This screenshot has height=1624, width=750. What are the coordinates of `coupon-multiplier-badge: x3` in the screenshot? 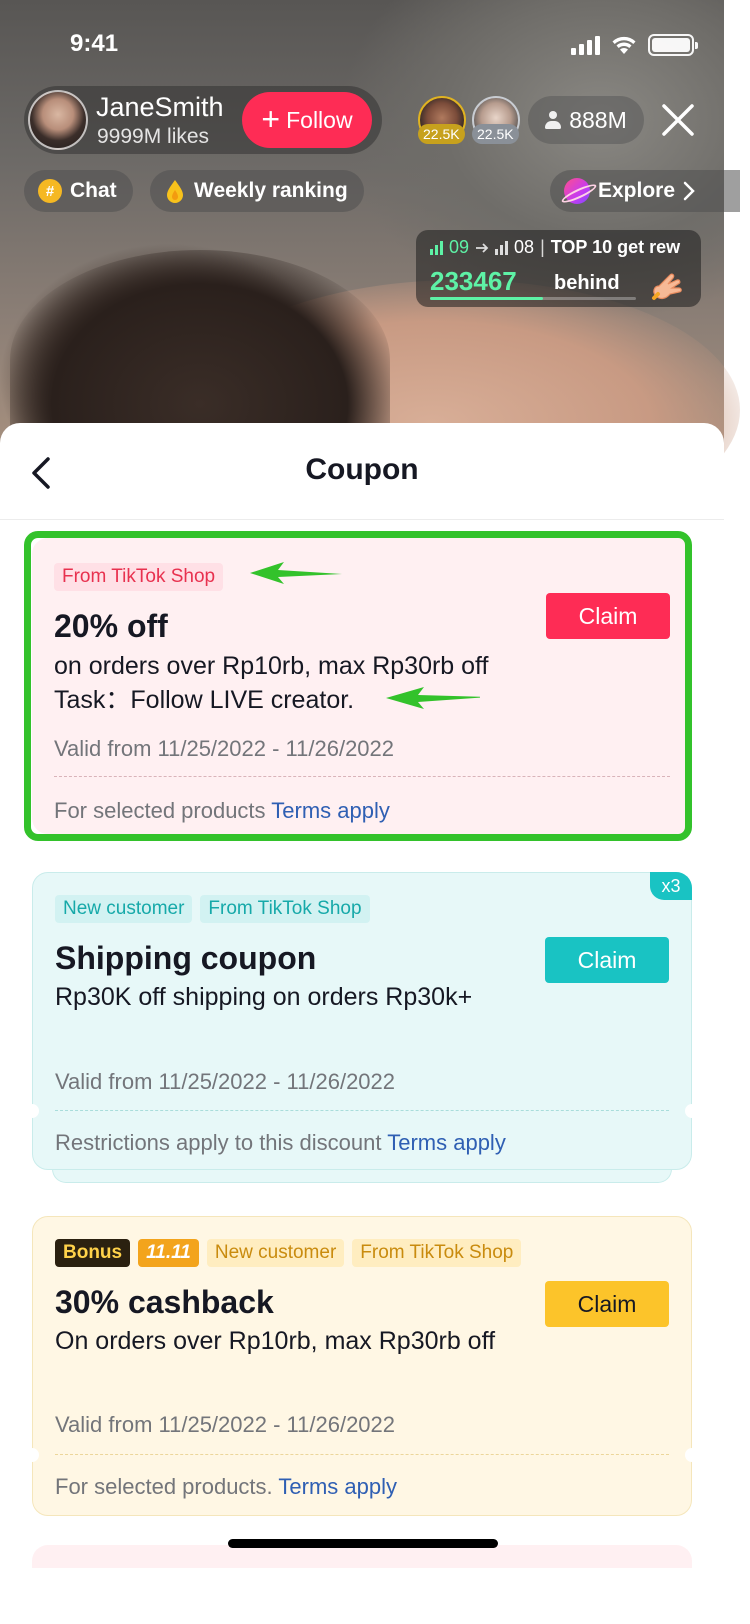 It's located at (671, 886).